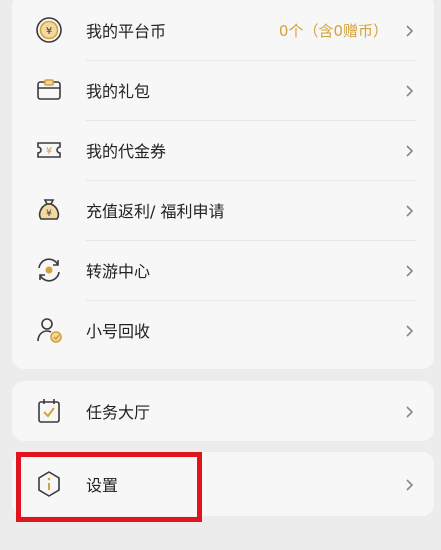 Image resolution: width=441 pixels, height=550 pixels. What do you see at coordinates (49, 330) in the screenshot?
I see `user-recycle-icon` at bounding box center [49, 330].